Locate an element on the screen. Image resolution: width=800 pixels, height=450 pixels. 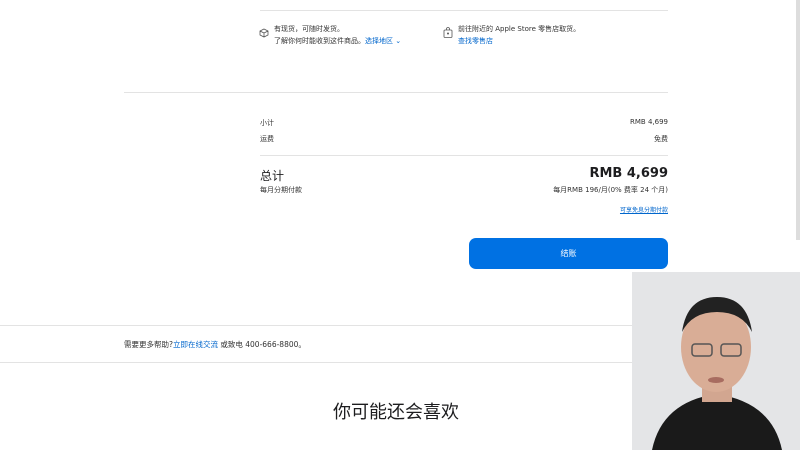
subtotal-label: 小计 is located at coordinates (267, 123).